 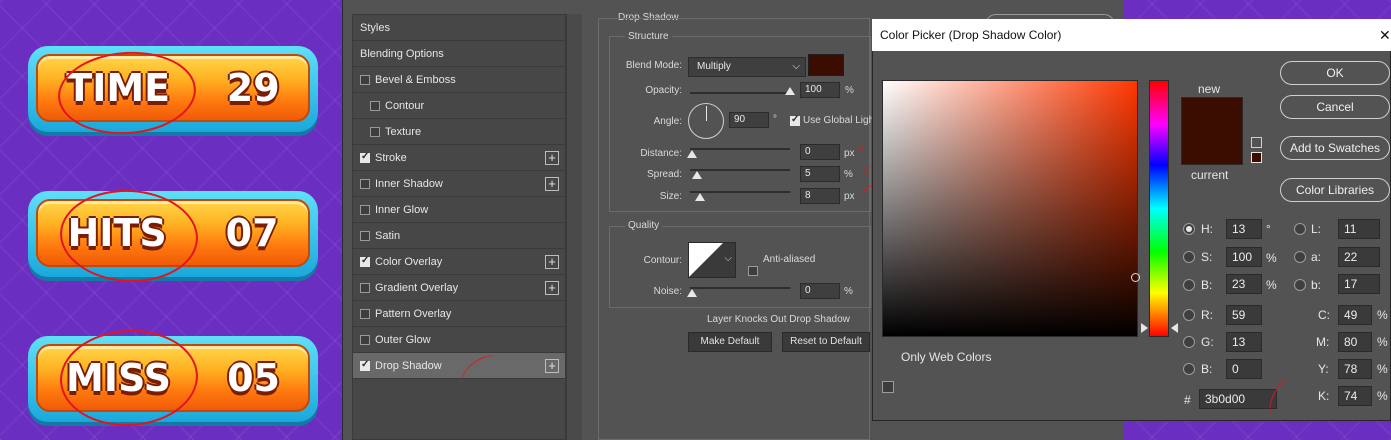 What do you see at coordinates (1244, 369) in the screenshot?
I see `blue-input: 0` at bounding box center [1244, 369].